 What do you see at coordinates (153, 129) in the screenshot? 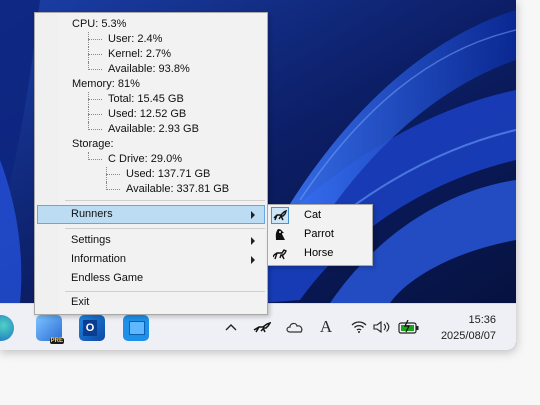
I see `memory-available-text: Available: 2.93 GB` at bounding box center [153, 129].